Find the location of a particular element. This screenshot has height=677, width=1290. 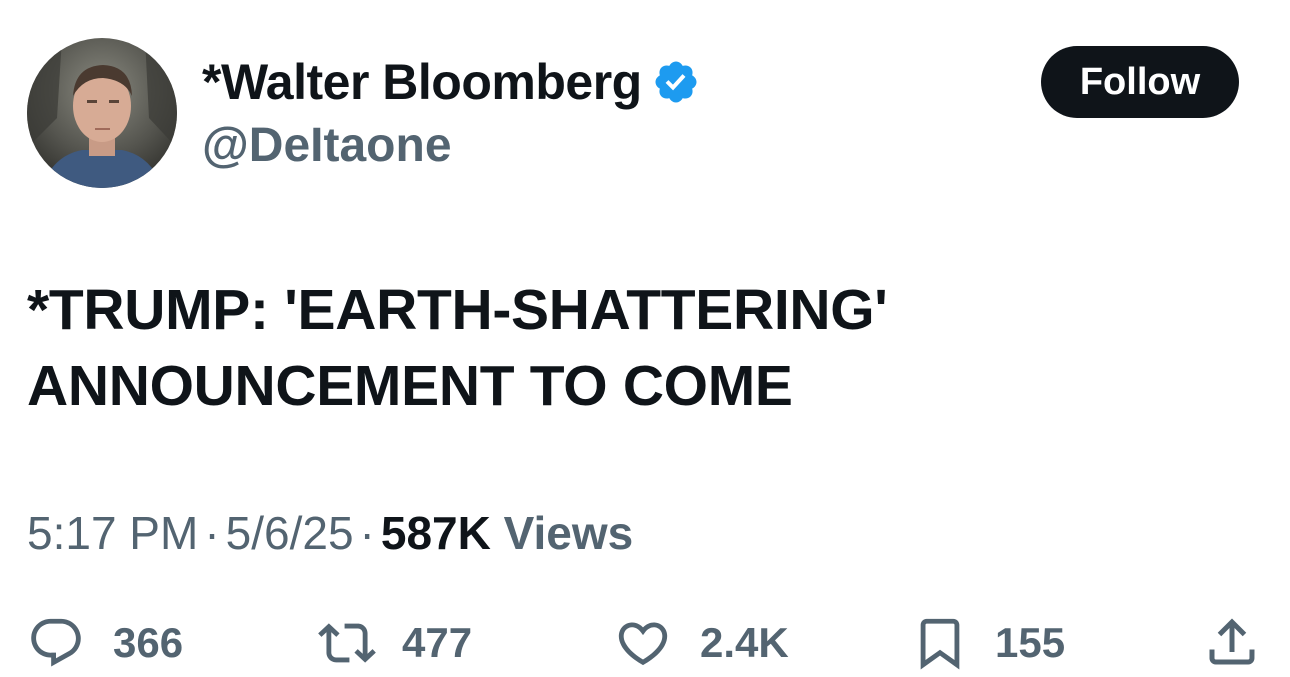

verified-badge-icon is located at coordinates (676, 82).